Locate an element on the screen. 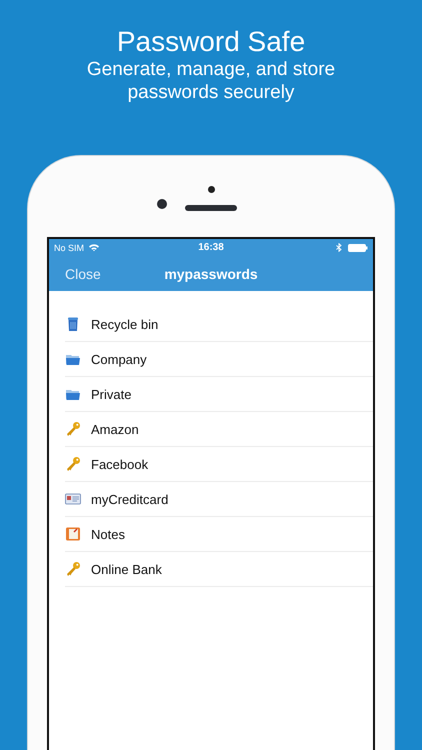  status-time: 16:38 is located at coordinates (211, 247).